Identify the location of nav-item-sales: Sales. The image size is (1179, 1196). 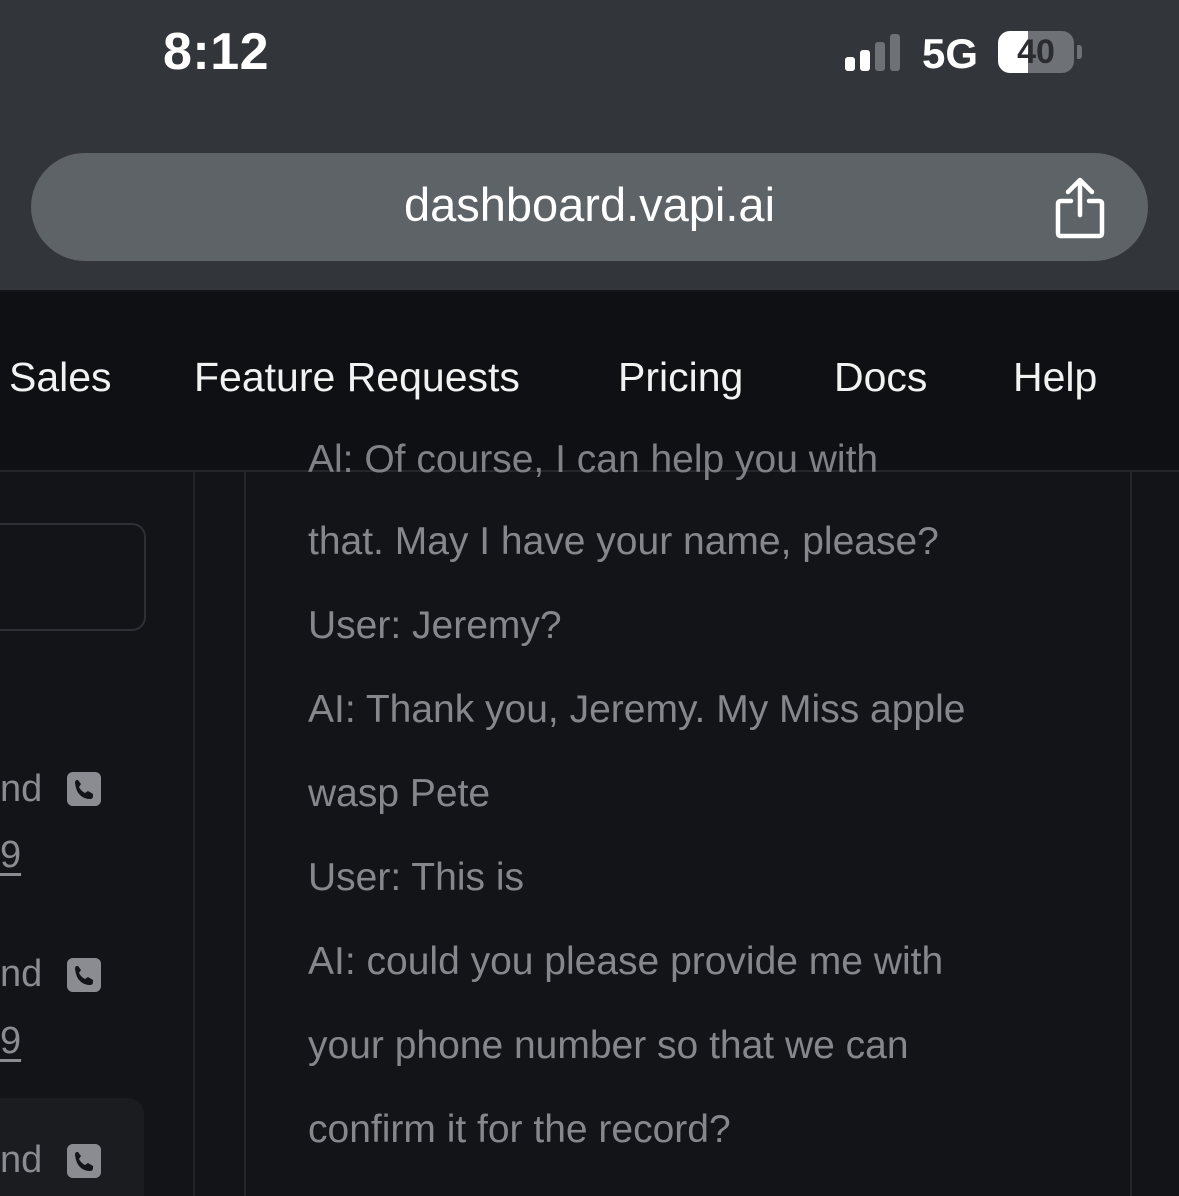
(60, 377).